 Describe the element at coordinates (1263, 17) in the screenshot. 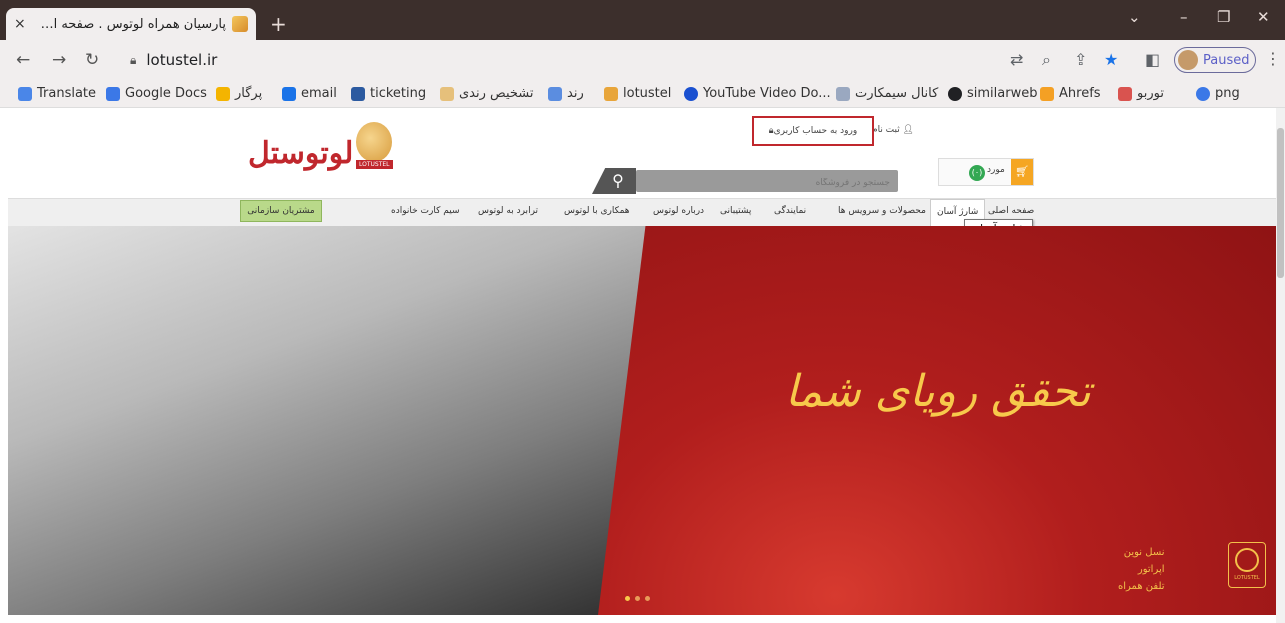

I see `close-window-button: ✕` at that location.